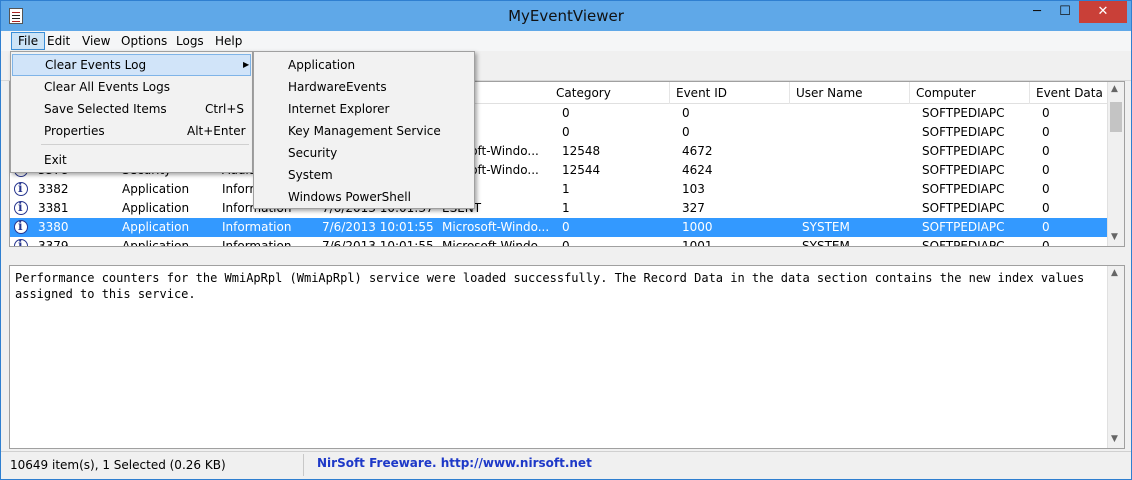 The width and height of the screenshot is (1132, 480). Describe the element at coordinates (566, 41) in the screenshot. I see `menu-bar: File Edit View Options Logs Help` at that location.